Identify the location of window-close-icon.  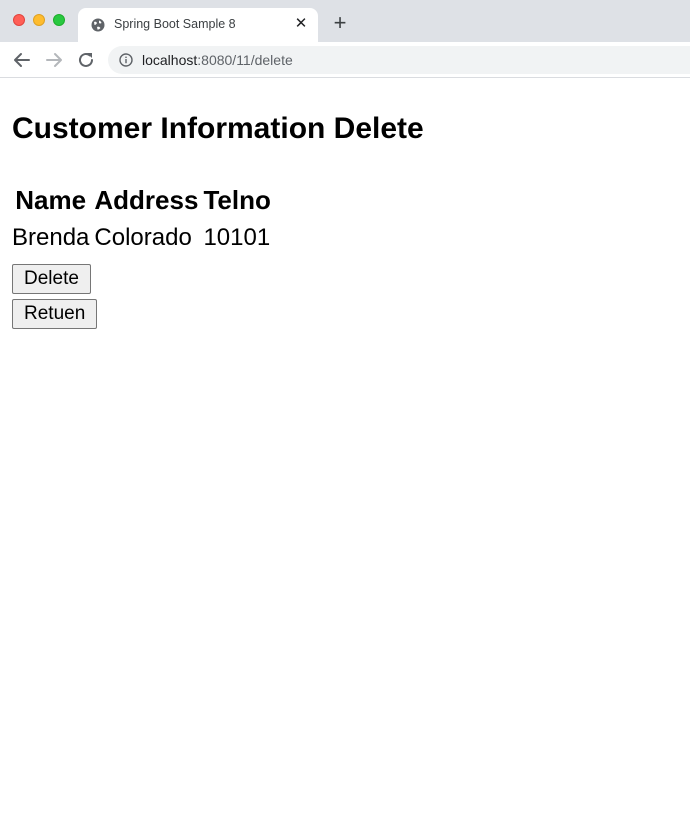
(19, 20).